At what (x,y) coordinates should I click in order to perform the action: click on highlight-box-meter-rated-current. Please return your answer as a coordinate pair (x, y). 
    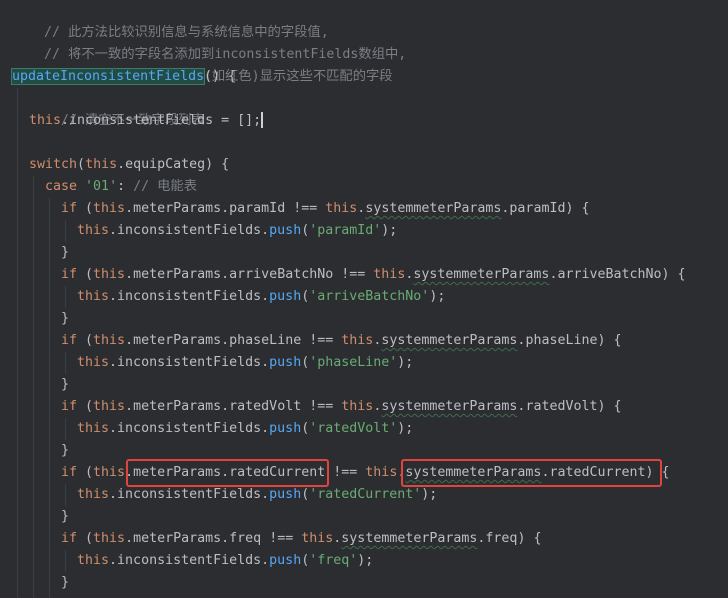
    Looking at the image, I should click on (227, 473).